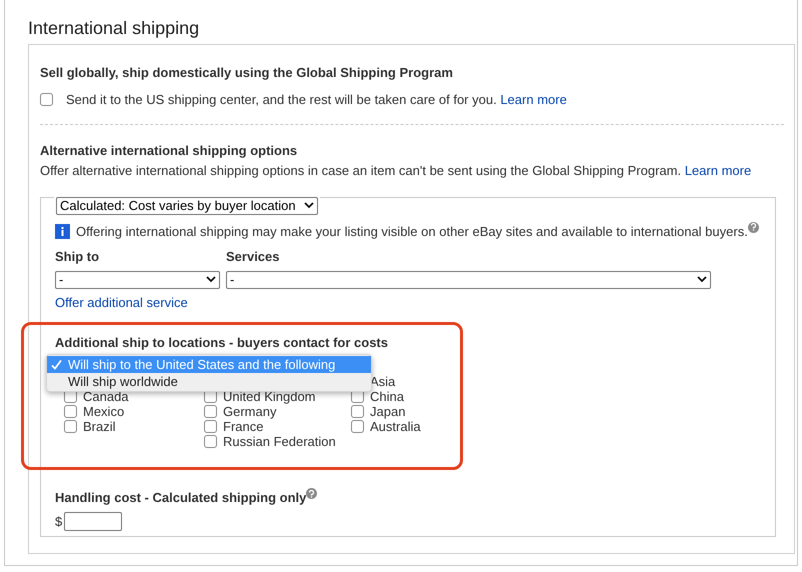 Image resolution: width=802 pixels, height=572 pixels. I want to click on info-icon, so click(62, 231).